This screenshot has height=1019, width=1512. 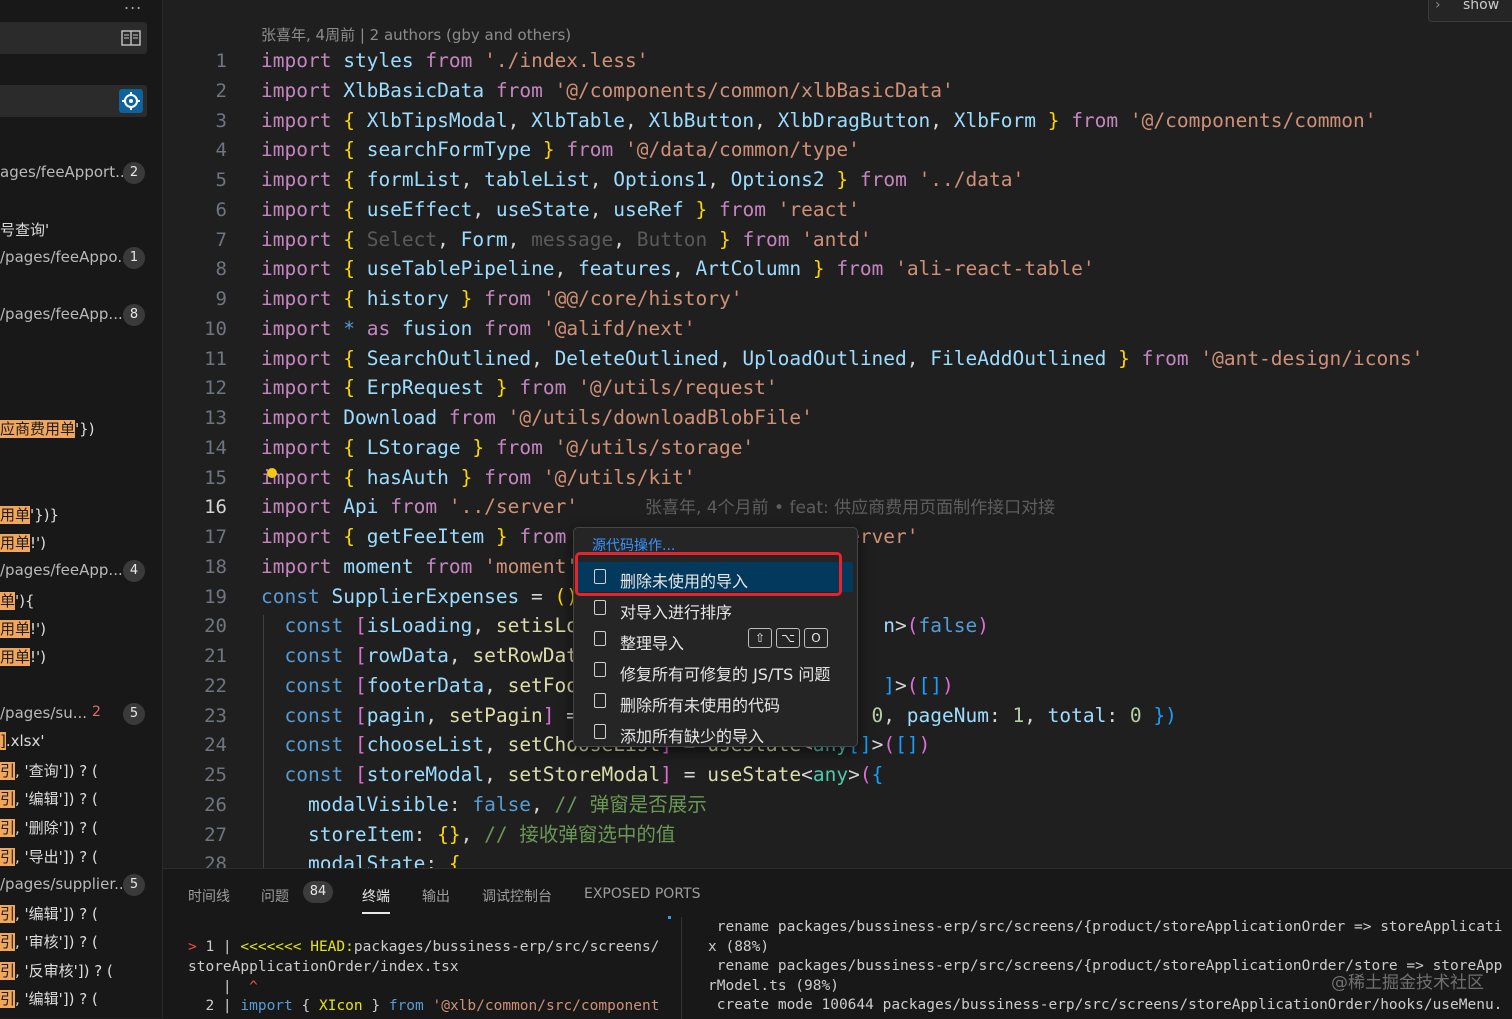 I want to click on sidebar-result-15: 引, '删除']) ? (, so click(x=49, y=827).